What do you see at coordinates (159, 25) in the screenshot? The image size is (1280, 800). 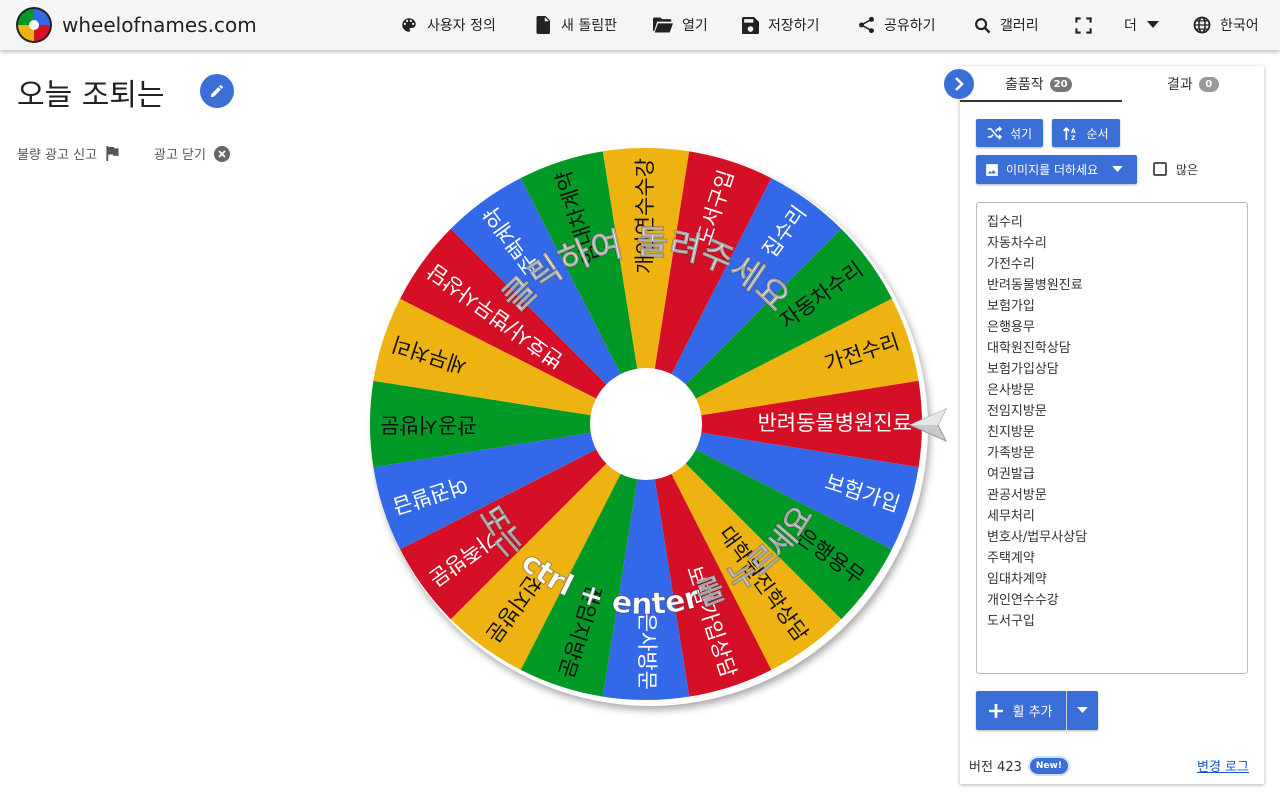 I see `brand-name: wheelofnames.com` at bounding box center [159, 25].